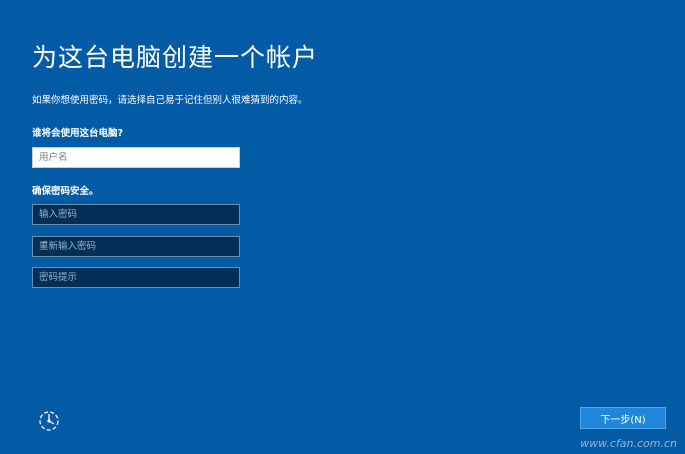  Describe the element at coordinates (175, 57) in the screenshot. I see `page-title: 为这台电脑创建一个帐户` at that location.